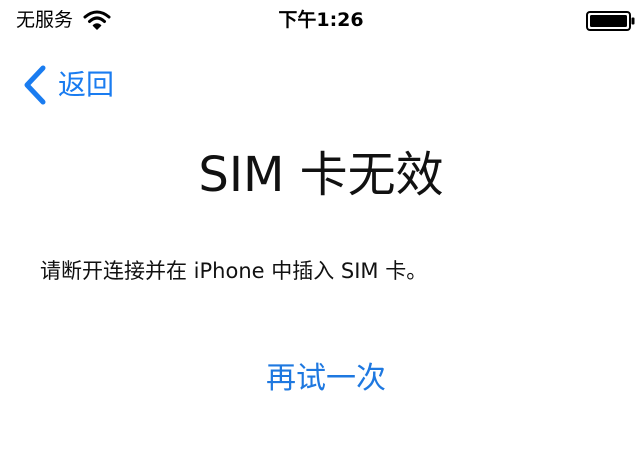 This screenshot has width=642, height=452. Describe the element at coordinates (321, 175) in the screenshot. I see `page-title: SIM 卡无效` at that location.